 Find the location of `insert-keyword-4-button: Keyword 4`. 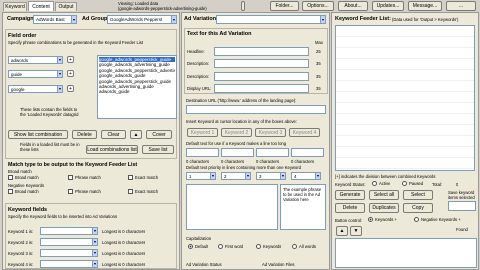

insert-keyword-4-button: Keyword 4 is located at coordinates (304, 132).